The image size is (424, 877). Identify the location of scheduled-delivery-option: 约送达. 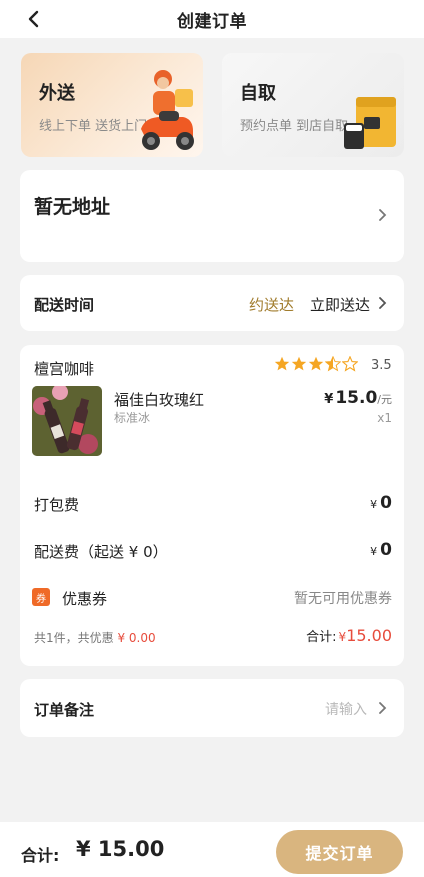
(271, 304).